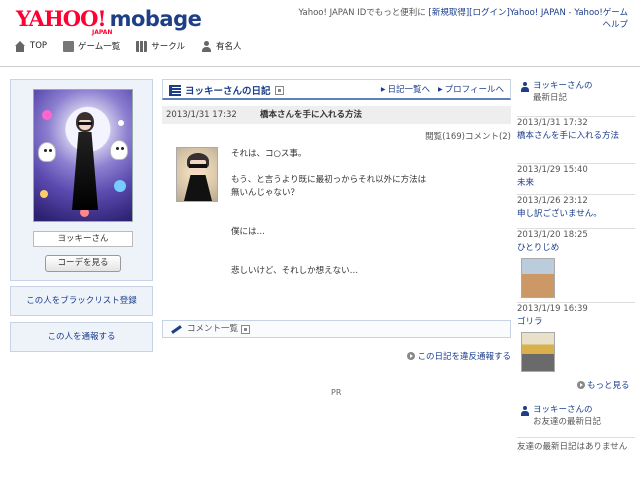 Image resolution: width=640 pixels, height=479 pixels. What do you see at coordinates (81, 337) in the screenshot?
I see `report-user-button: この人を通報する` at bounding box center [81, 337].